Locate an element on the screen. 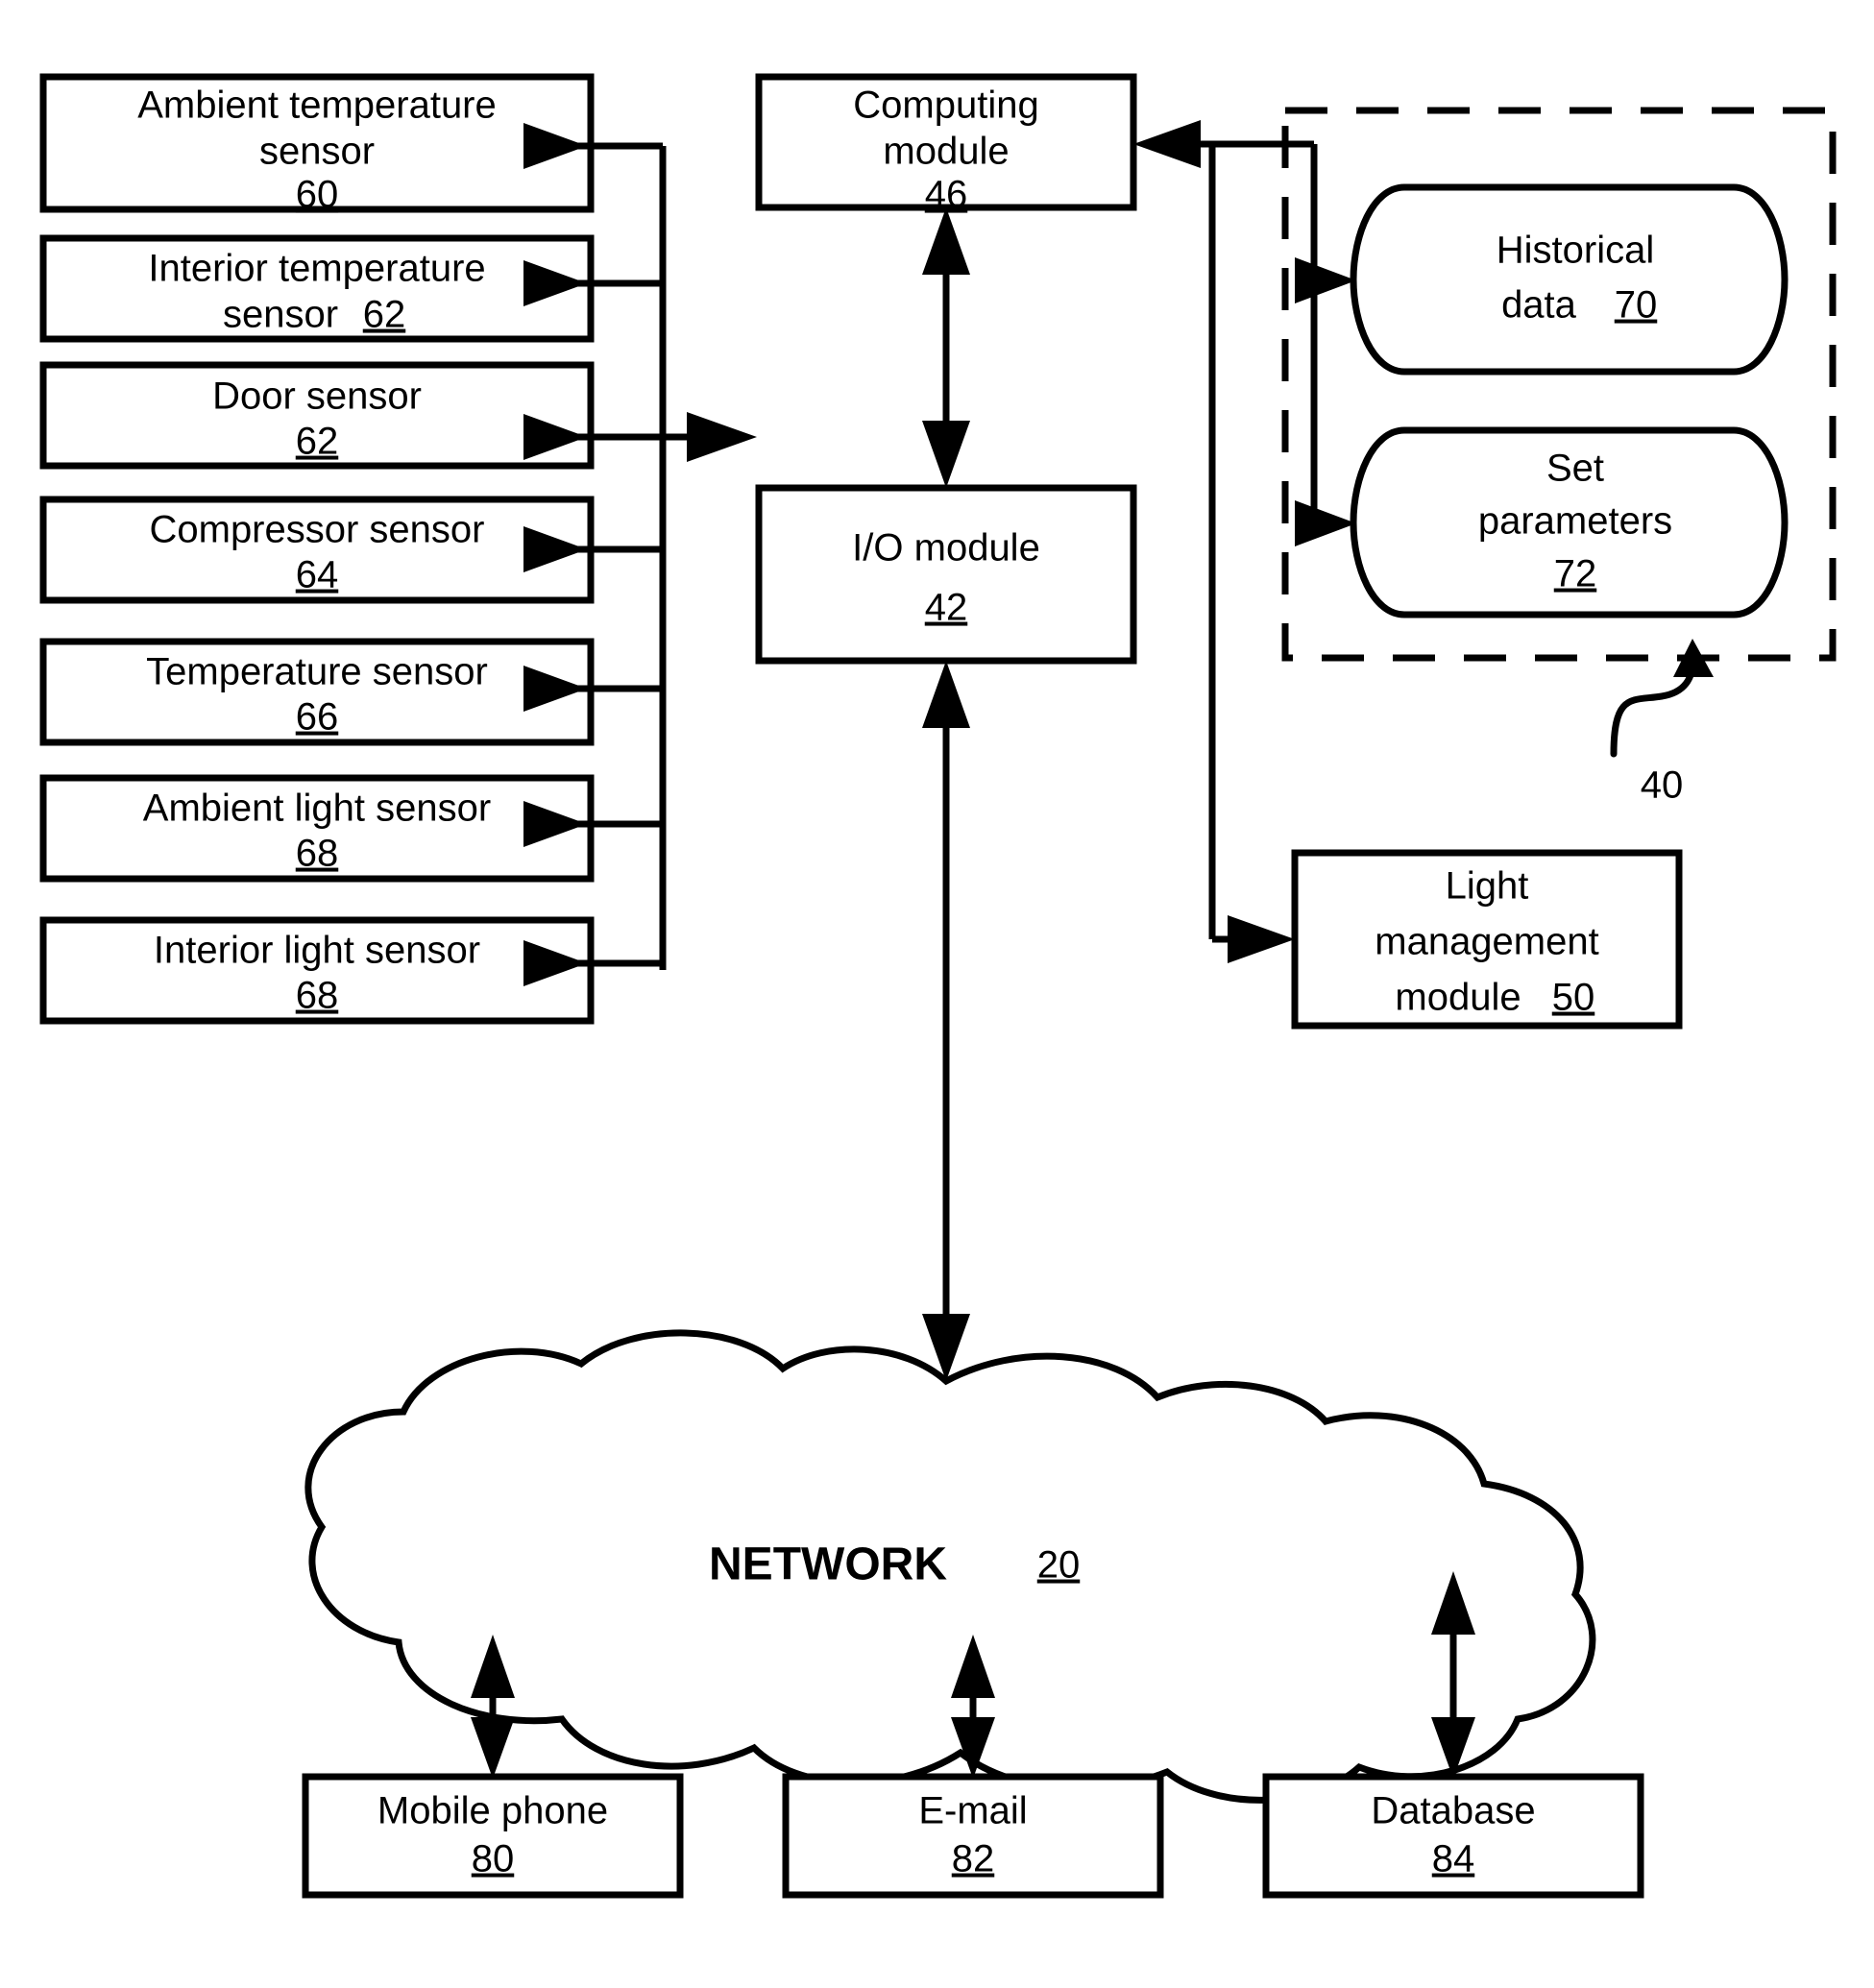 This screenshot has width=1874, height=1988. datastore-historical-data: Historical data 70 is located at coordinates (1569, 279).